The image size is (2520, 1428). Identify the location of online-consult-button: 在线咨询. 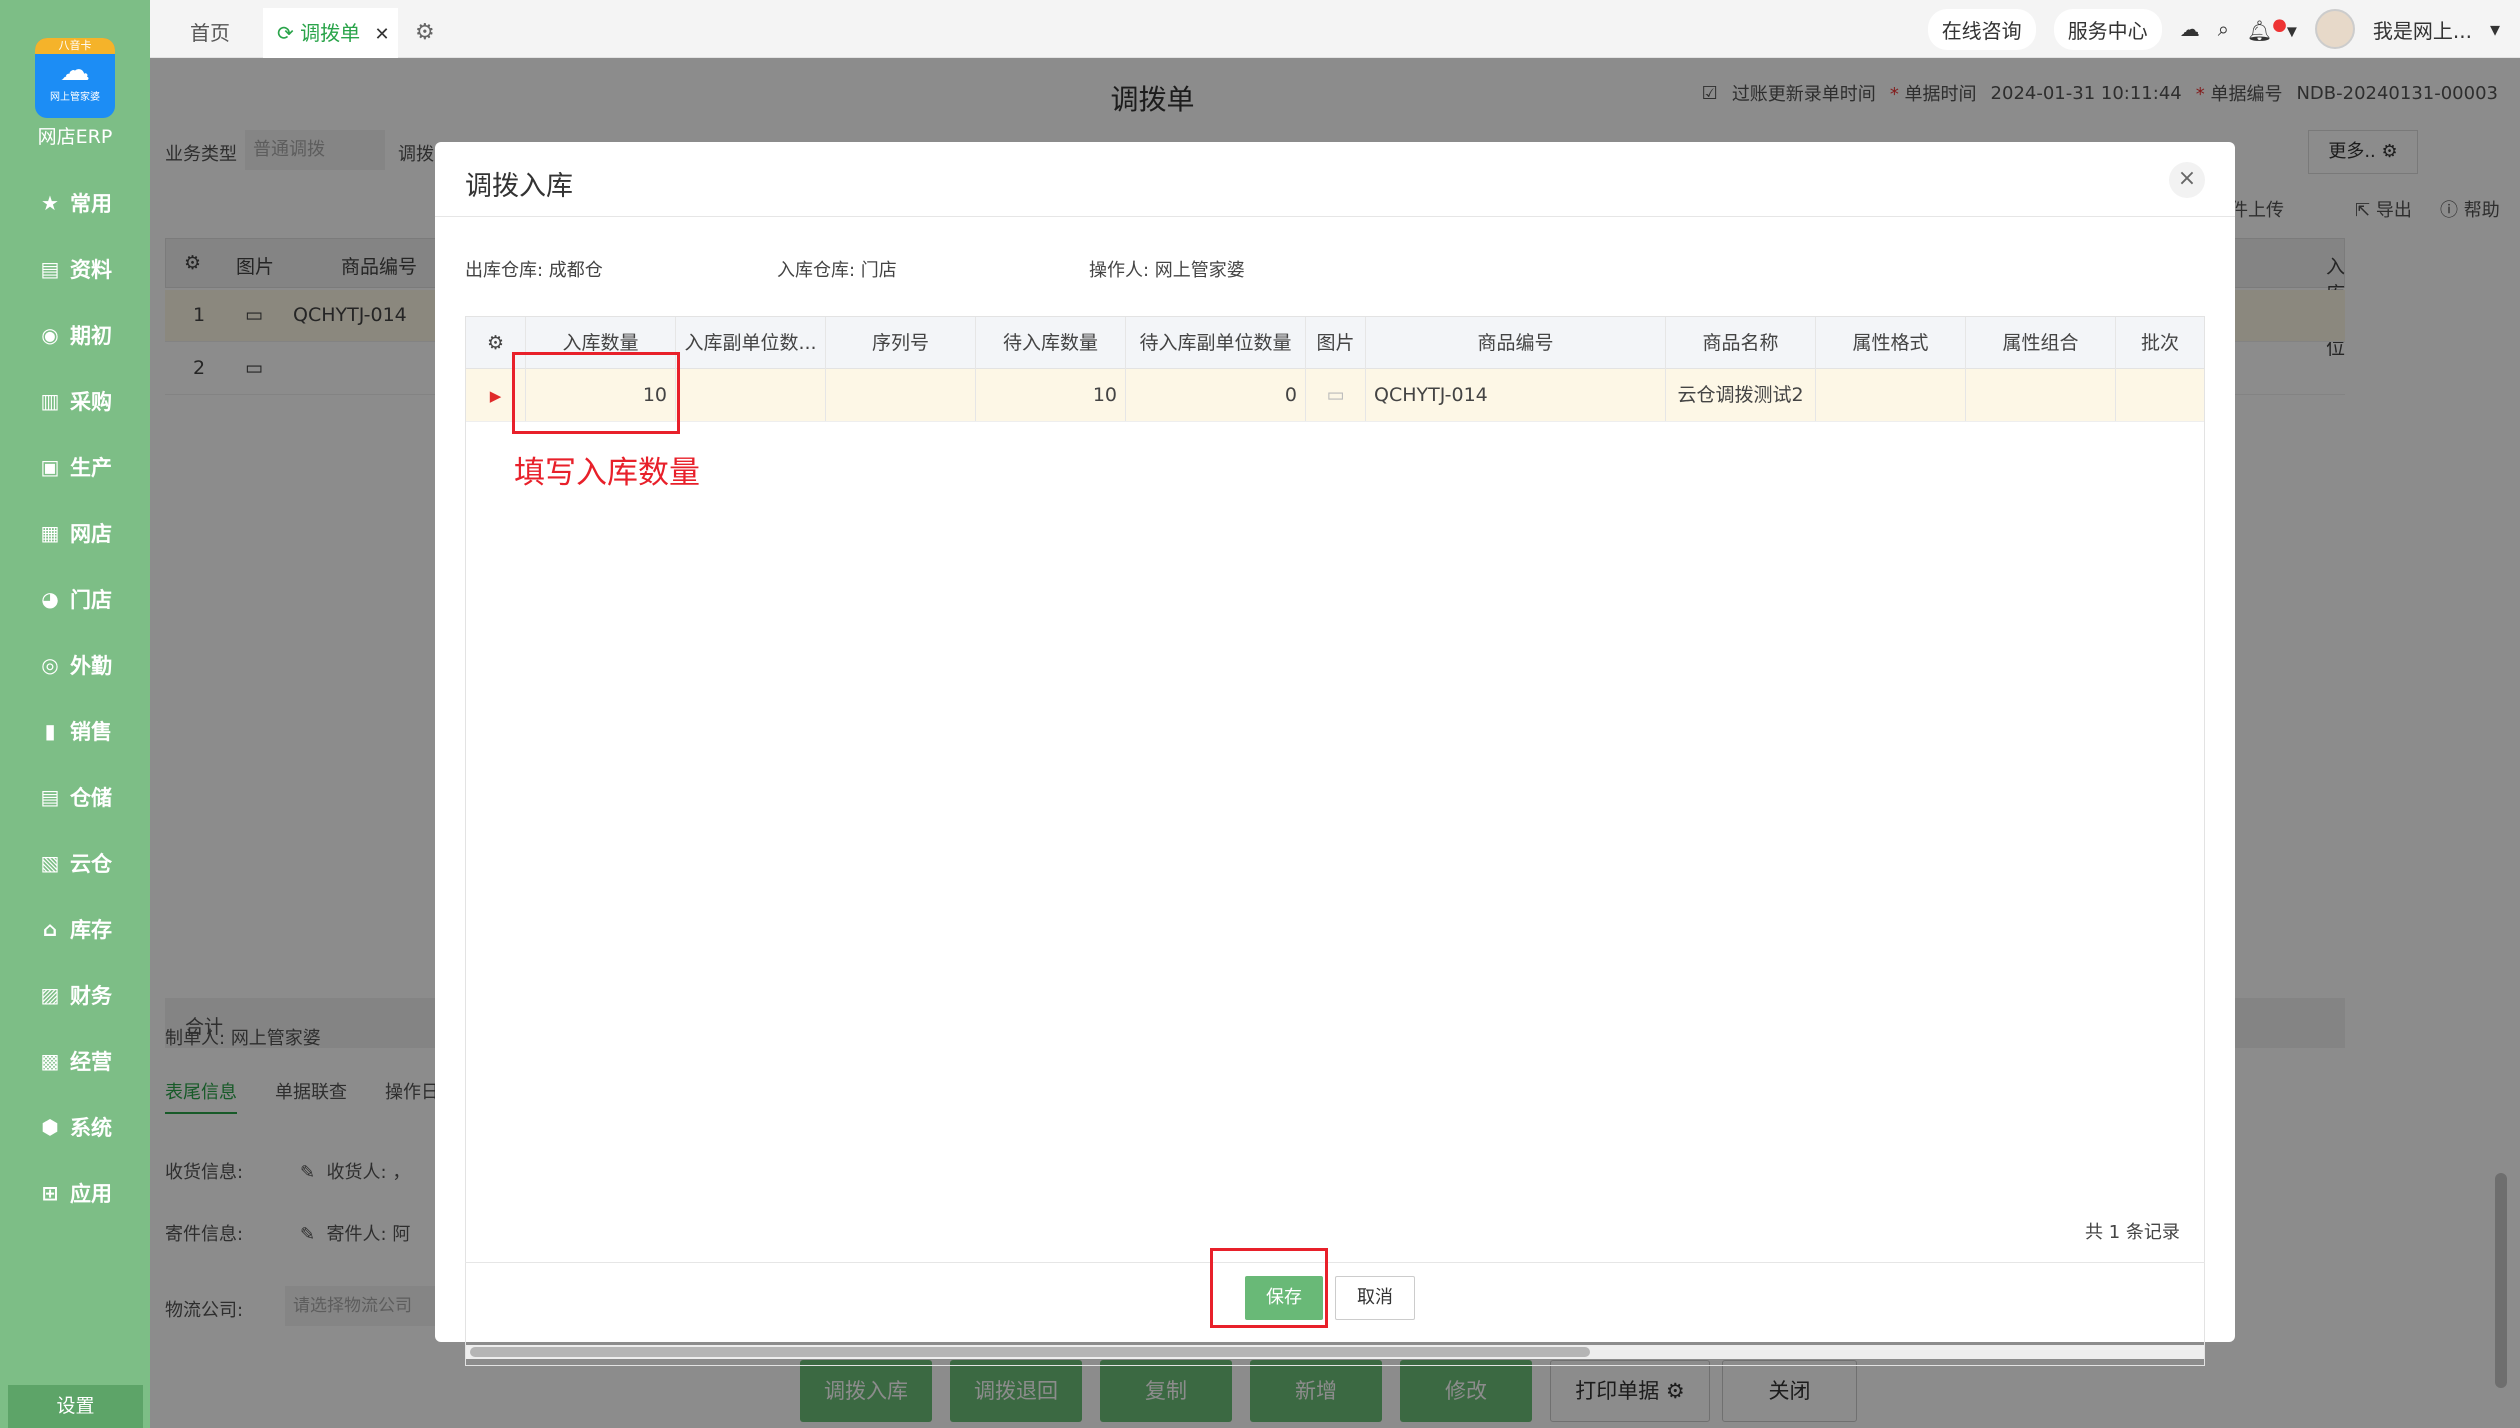
(1981, 29).